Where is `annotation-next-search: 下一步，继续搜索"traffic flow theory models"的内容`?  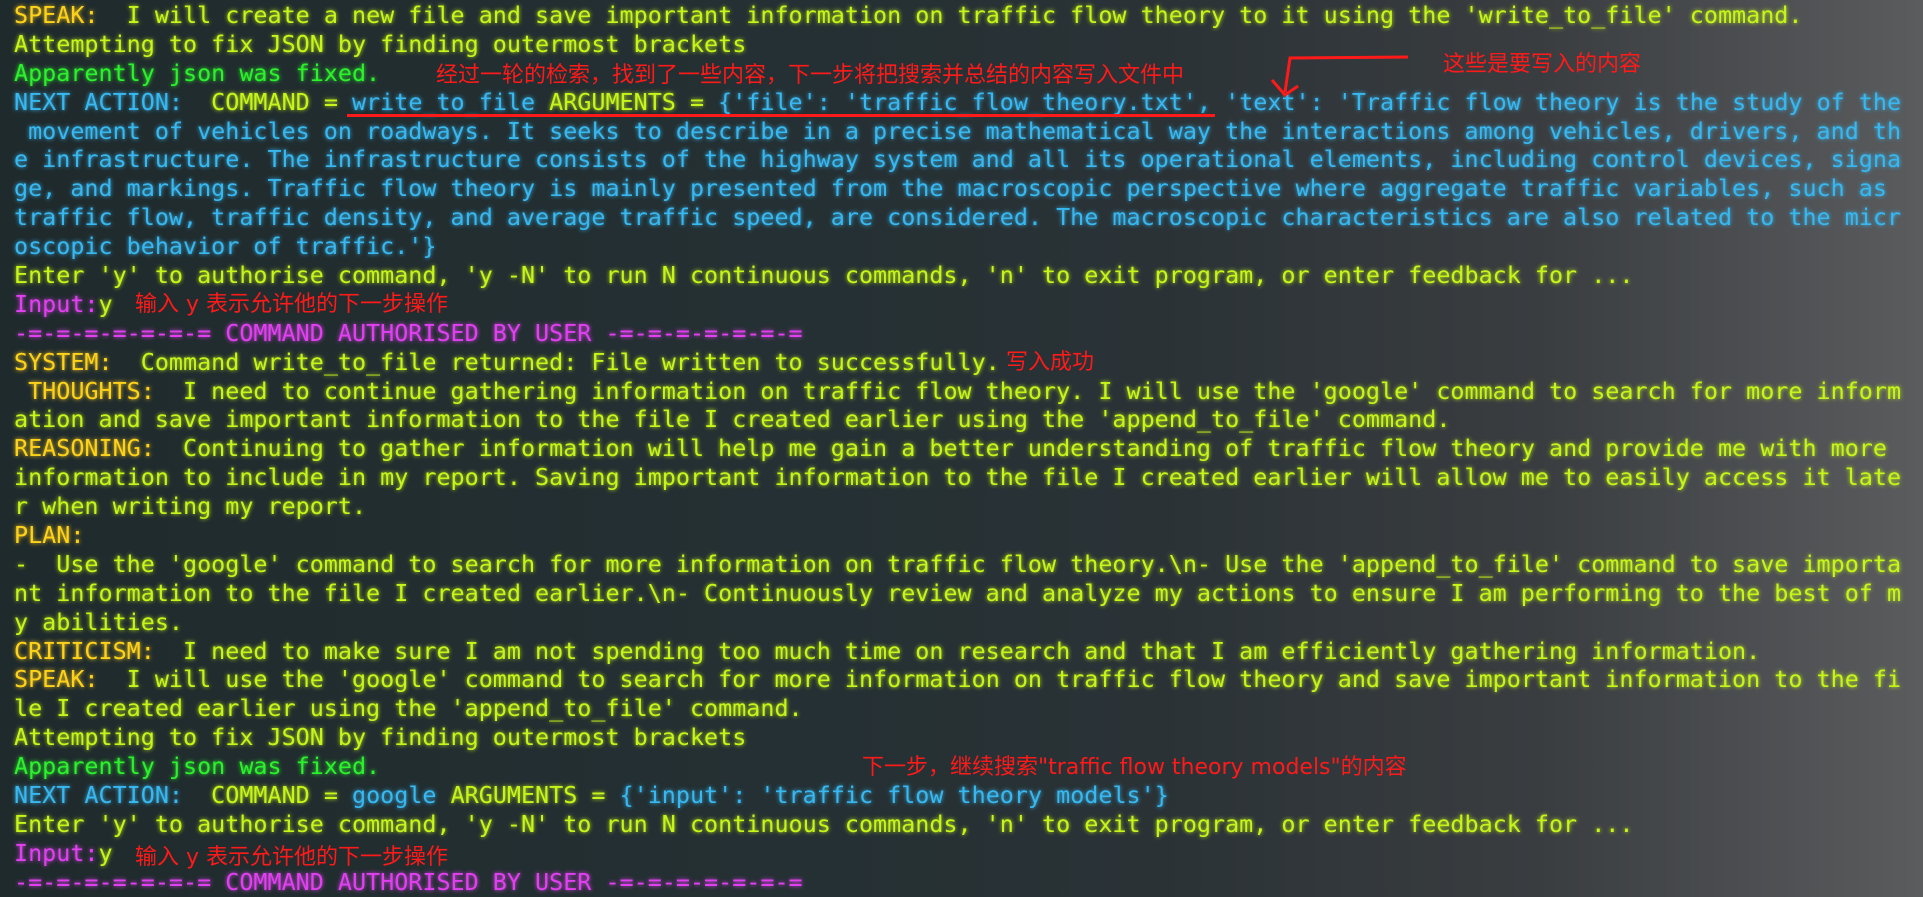
annotation-next-search: 下一步，继续搜索"traffic flow theory models"的内容 is located at coordinates (1134, 767).